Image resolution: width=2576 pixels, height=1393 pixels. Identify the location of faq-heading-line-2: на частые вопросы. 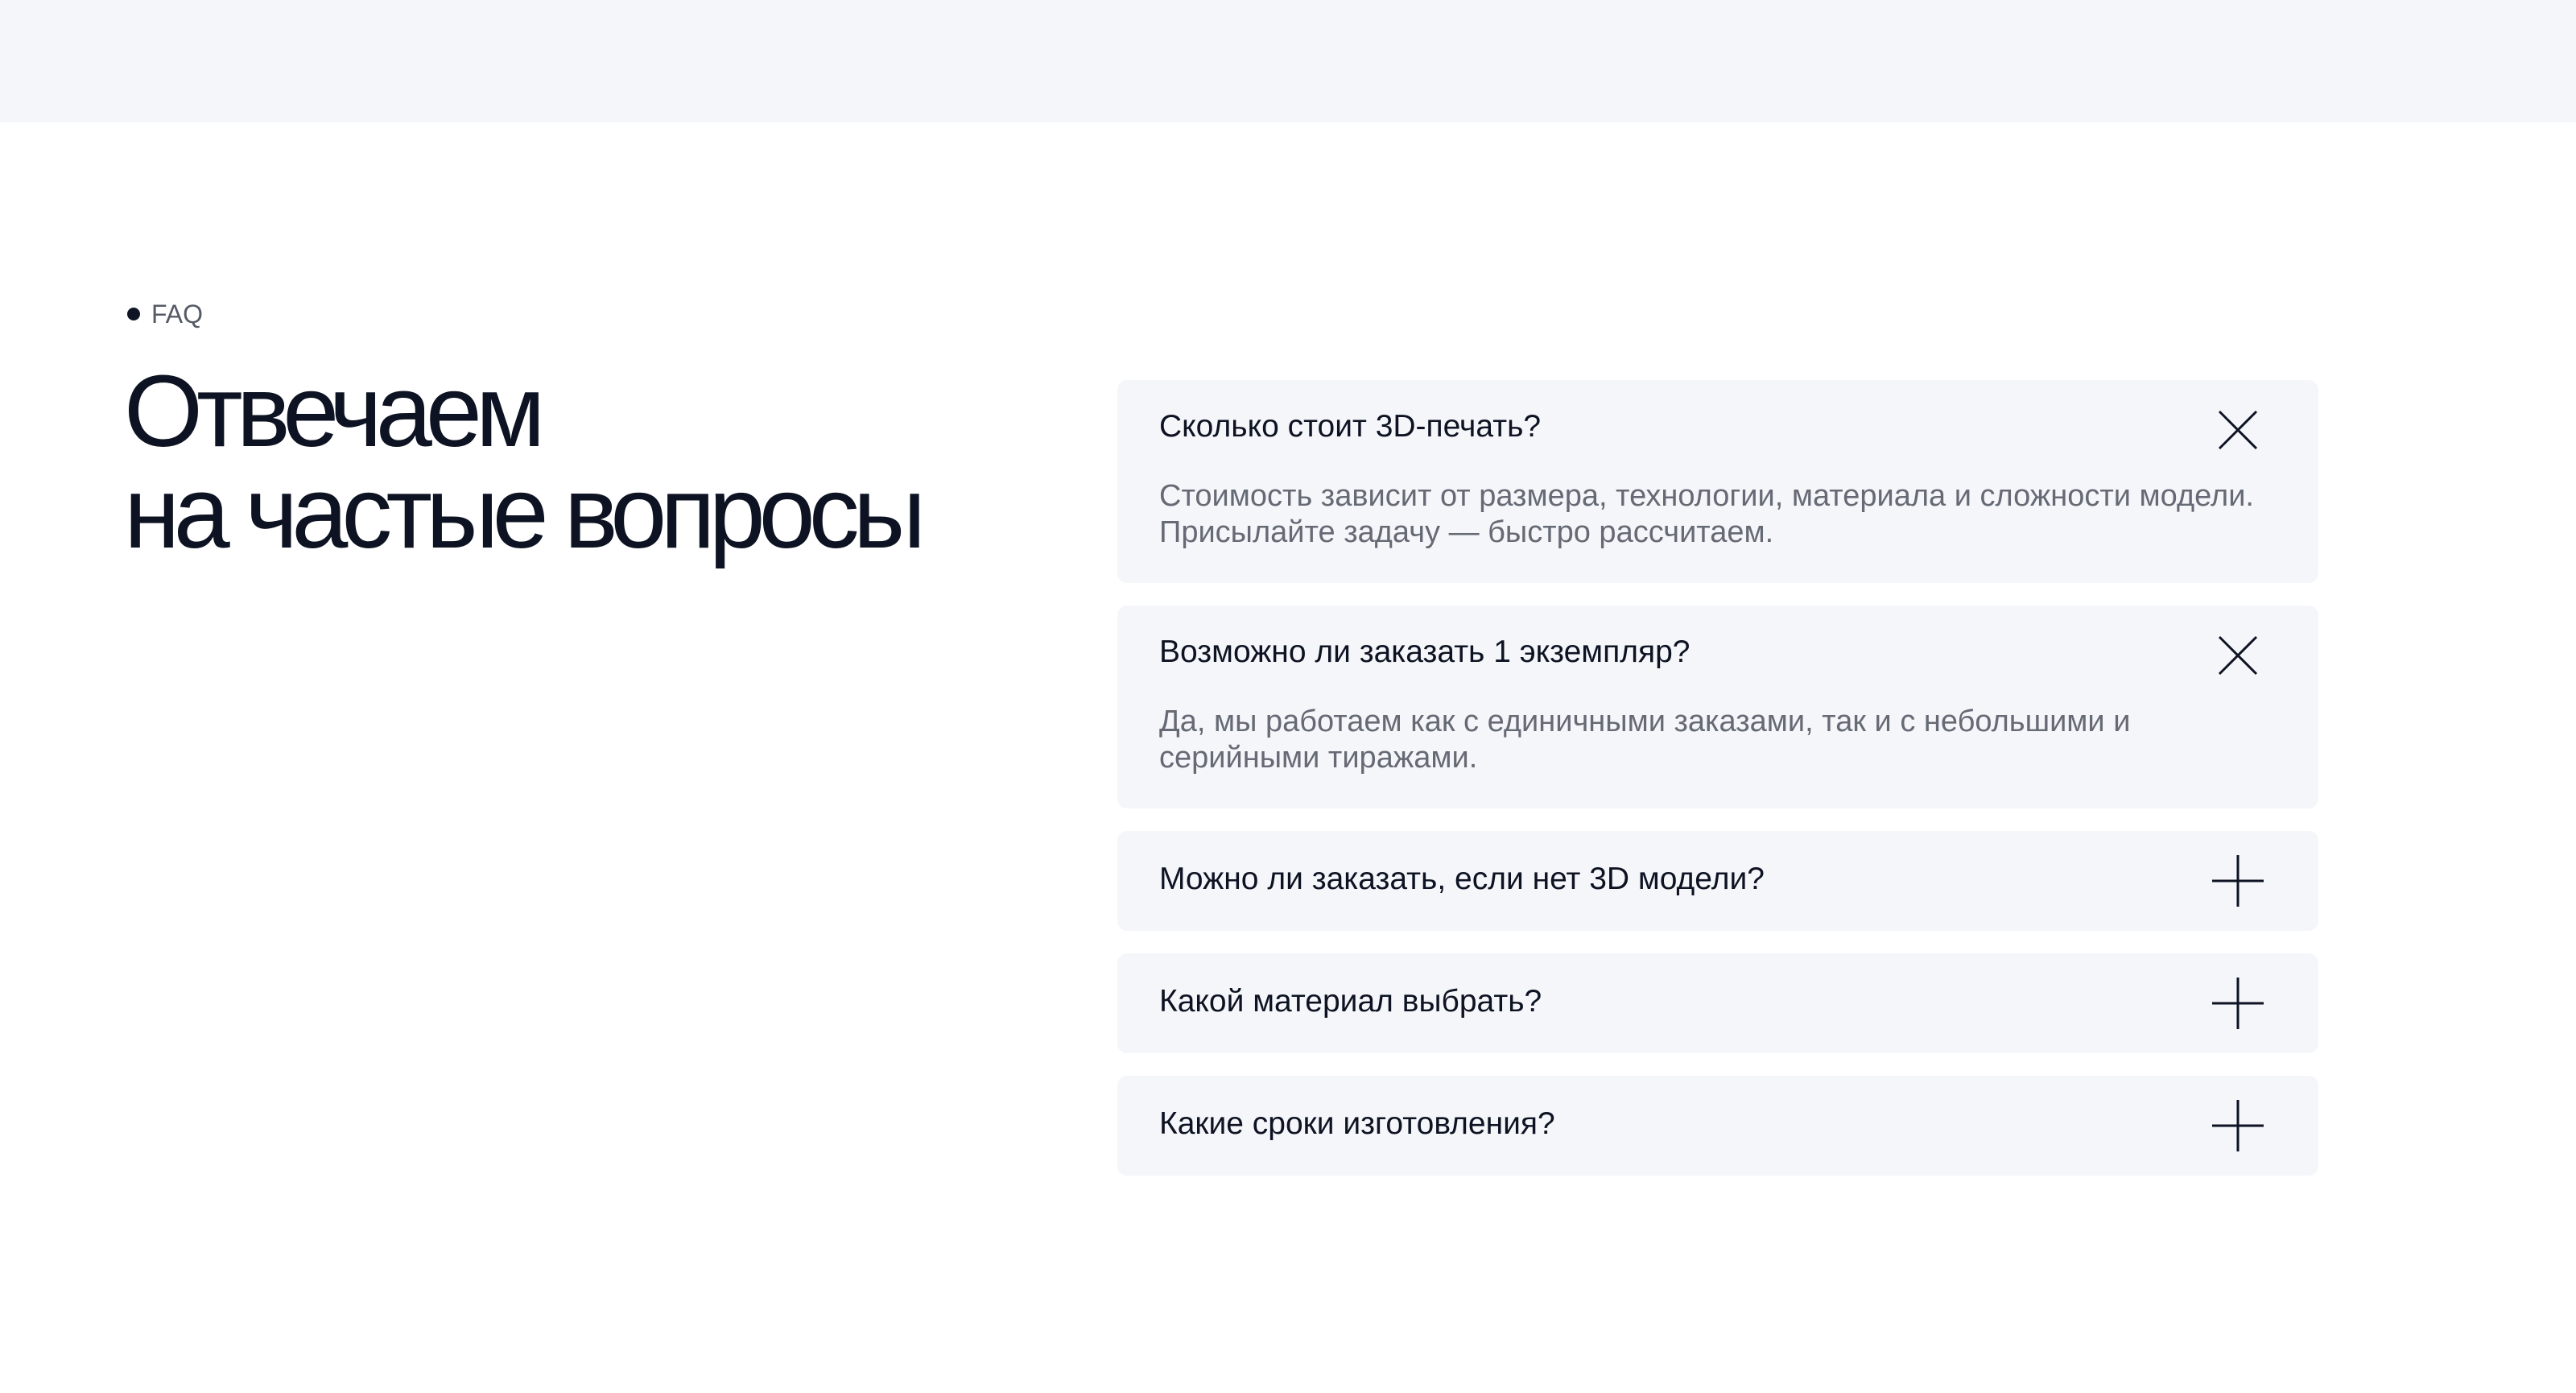
(525, 512).